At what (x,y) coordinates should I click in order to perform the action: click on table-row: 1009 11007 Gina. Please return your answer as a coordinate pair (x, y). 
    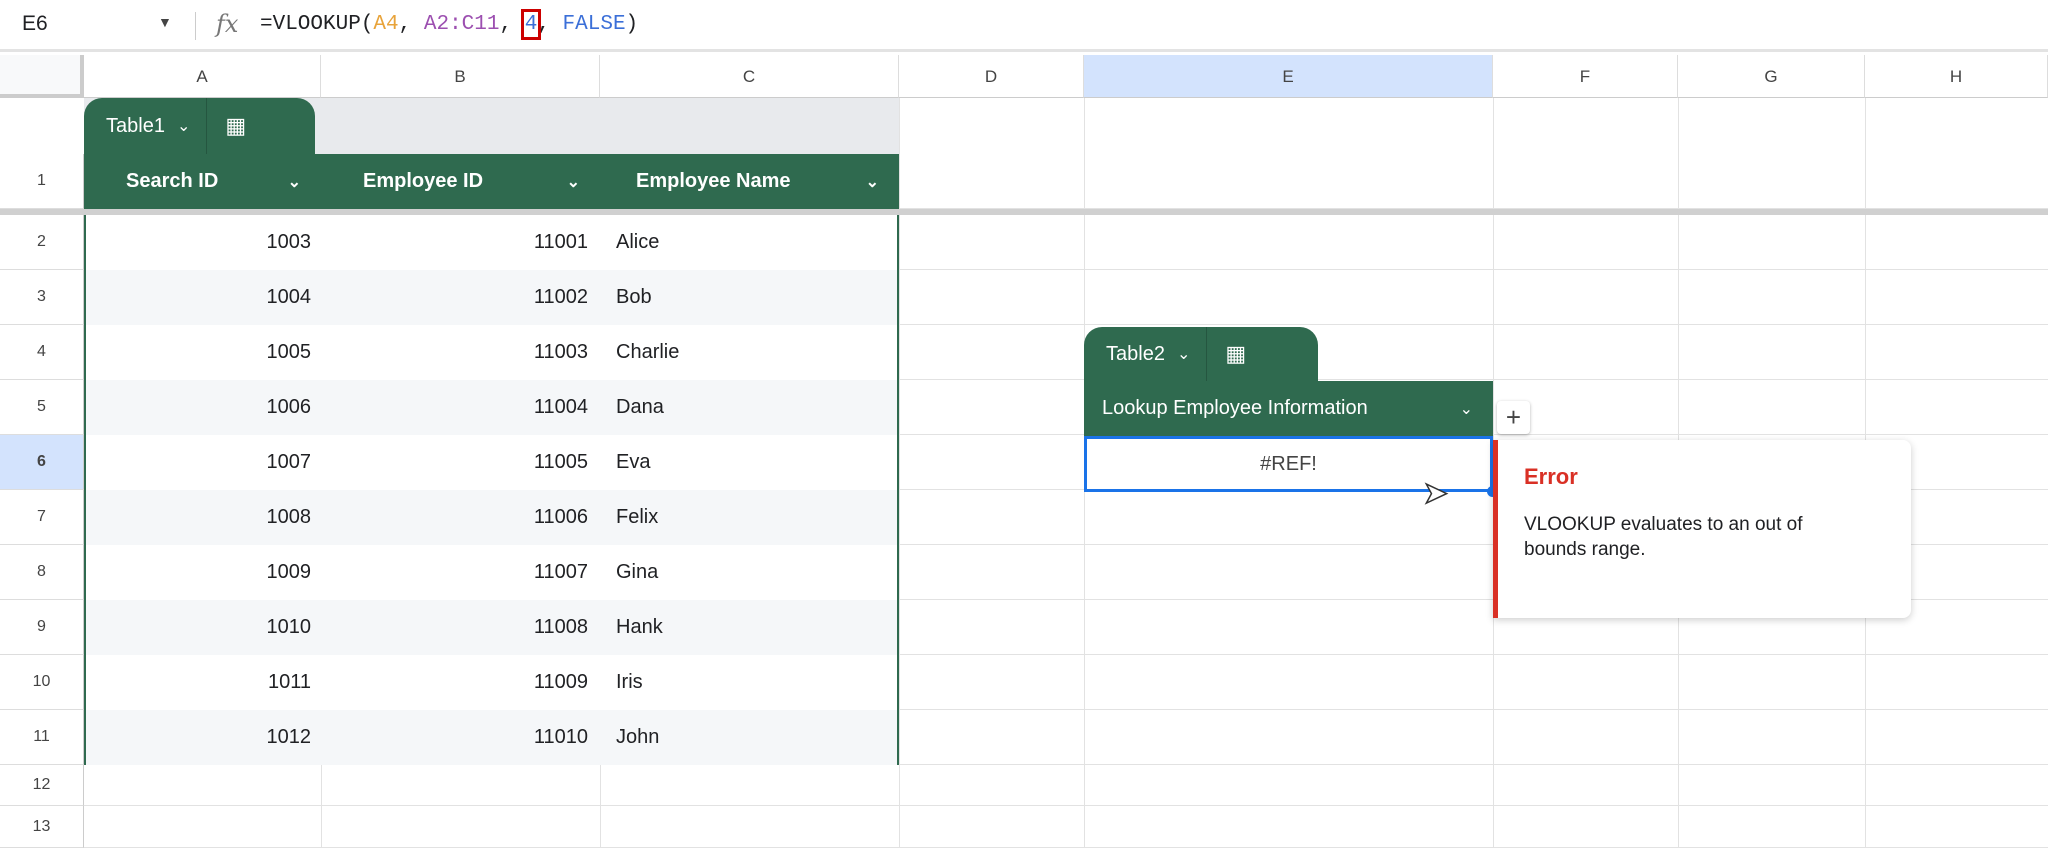
    Looking at the image, I should click on (491, 572).